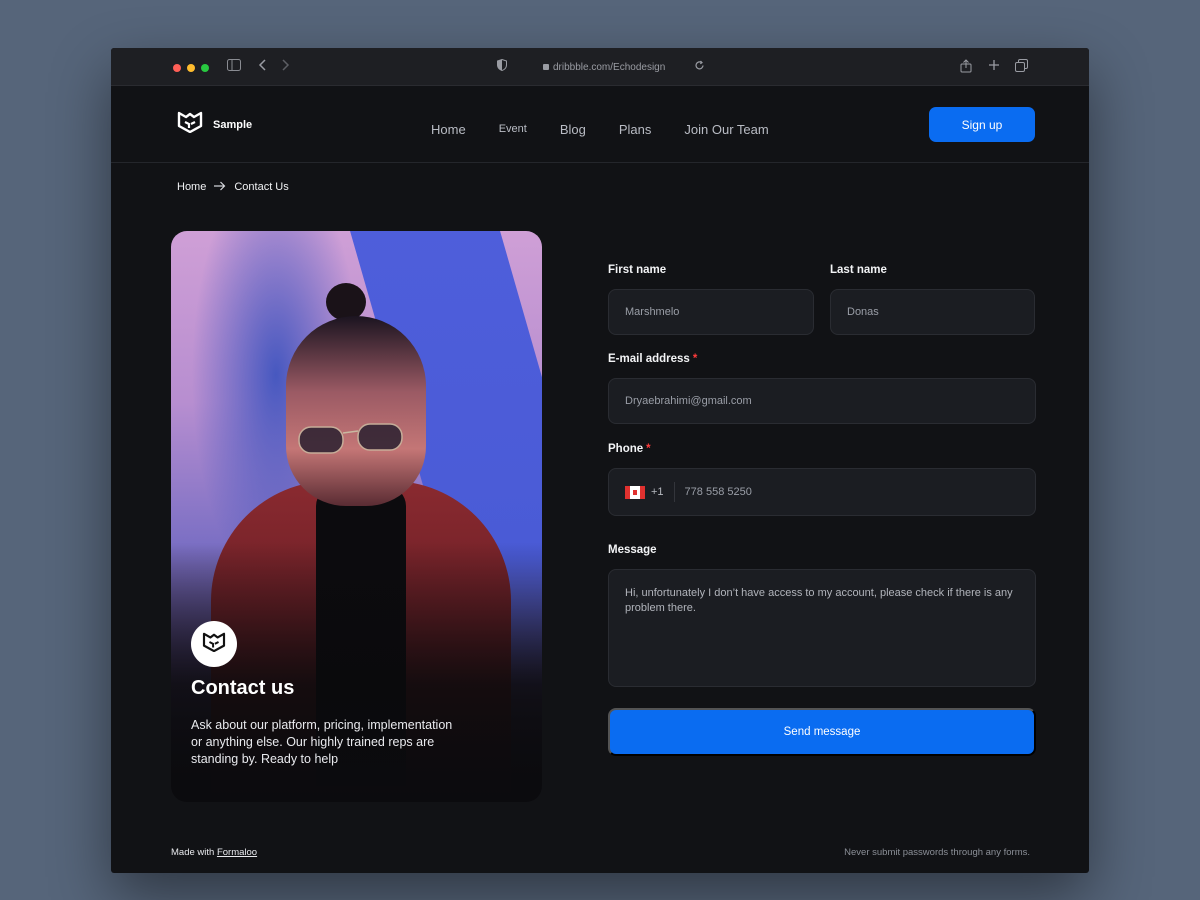  What do you see at coordinates (193, 852) in the screenshot?
I see `footer-made-with-text: Made with` at bounding box center [193, 852].